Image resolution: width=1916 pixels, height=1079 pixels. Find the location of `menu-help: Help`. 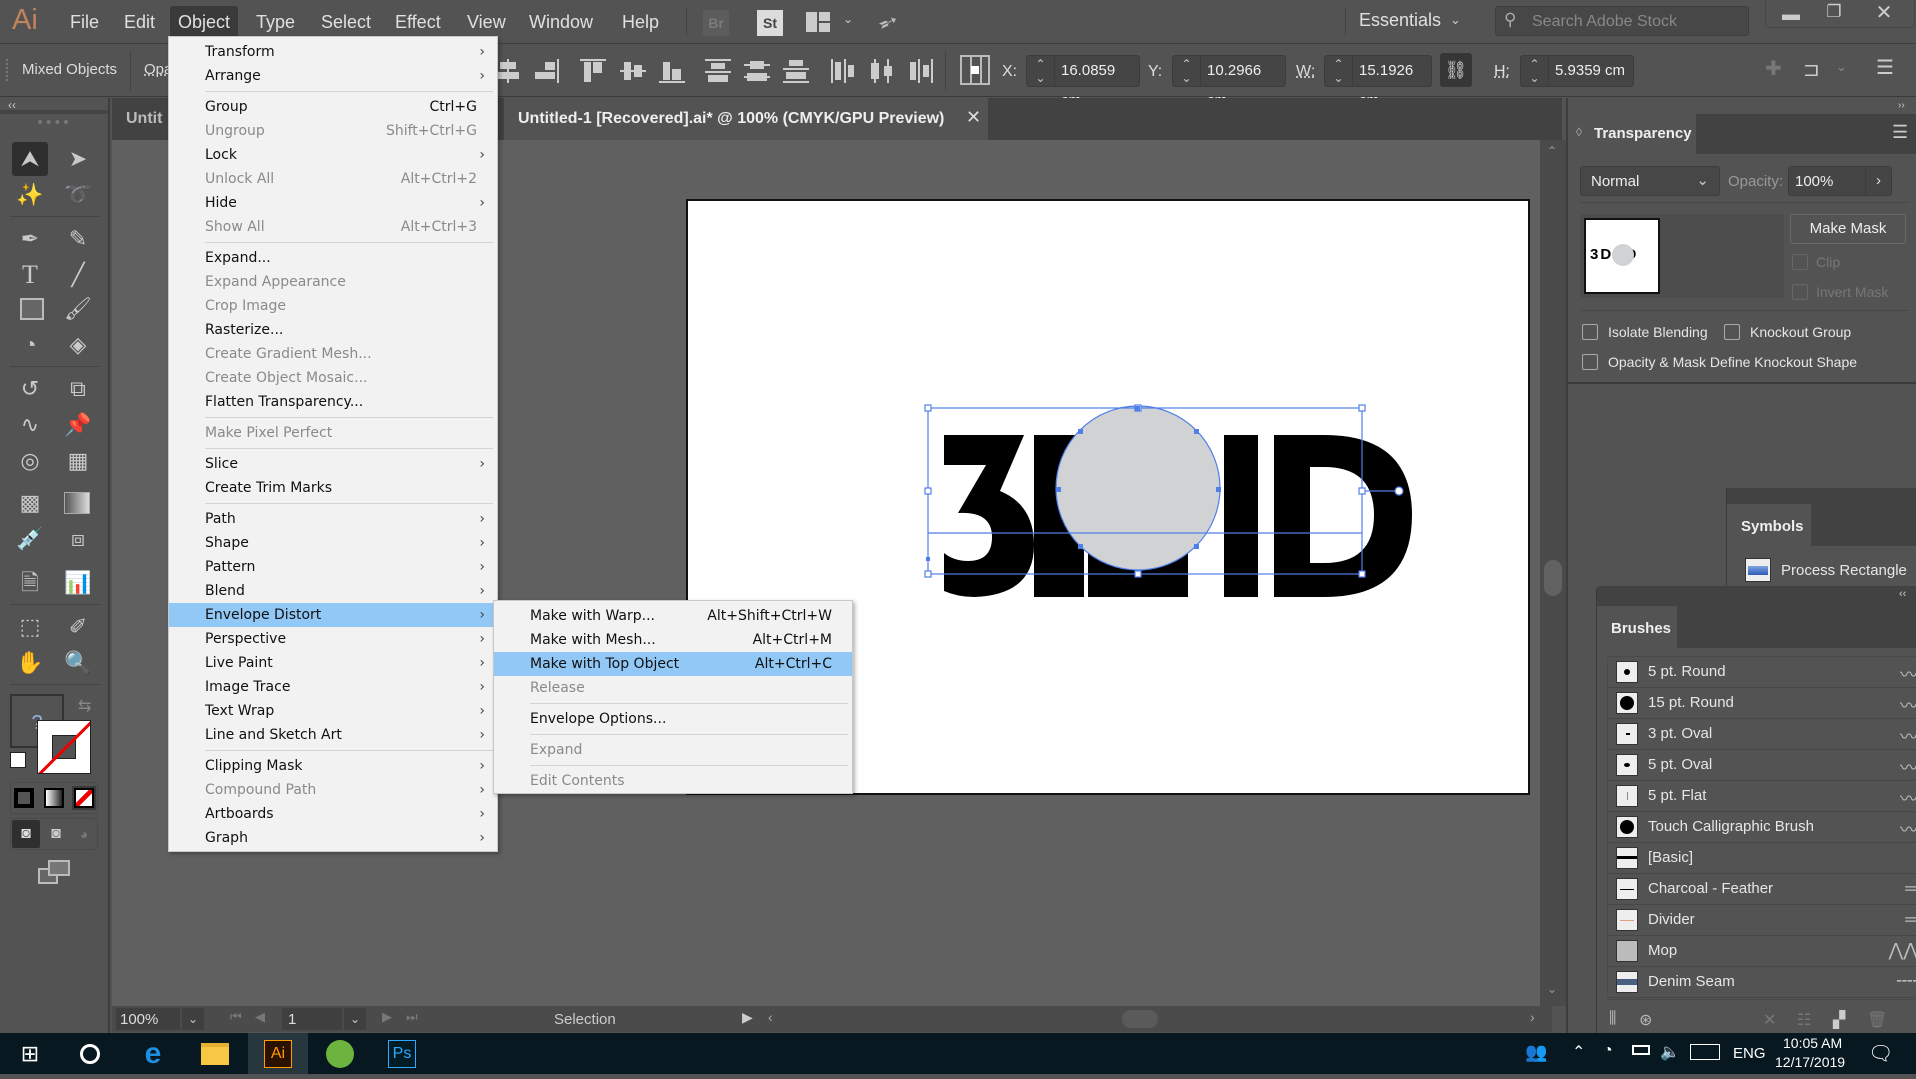

menu-help: Help is located at coordinates (640, 27).